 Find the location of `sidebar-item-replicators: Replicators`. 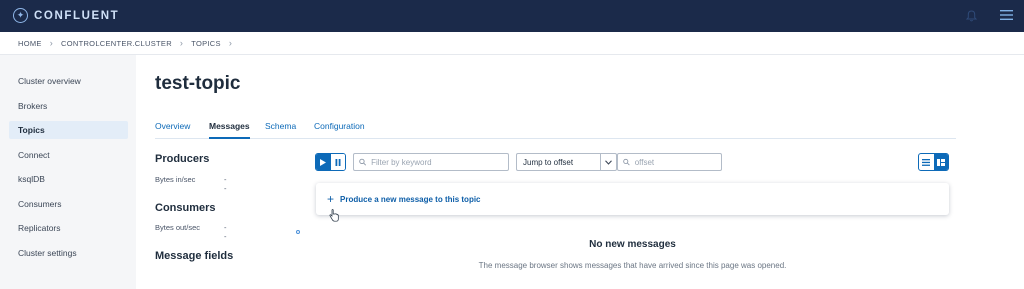

sidebar-item-replicators: Replicators is located at coordinates (68, 228).